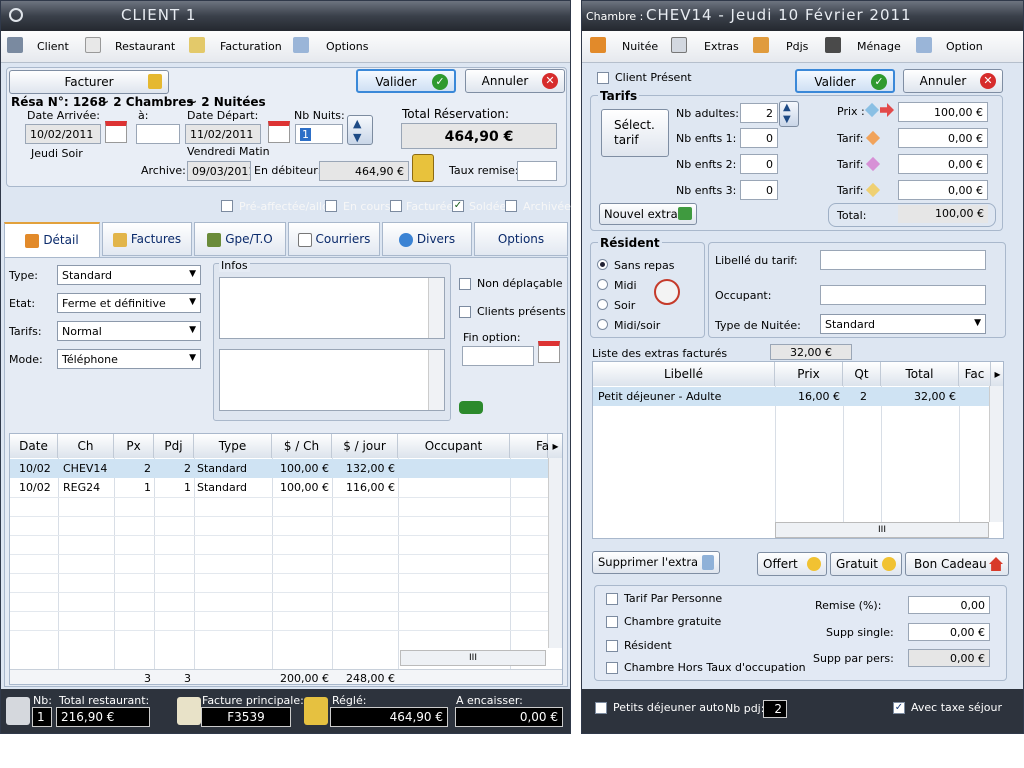 This screenshot has width=1024, height=768. I want to click on pension-sans-repas-radio, so click(602, 264).